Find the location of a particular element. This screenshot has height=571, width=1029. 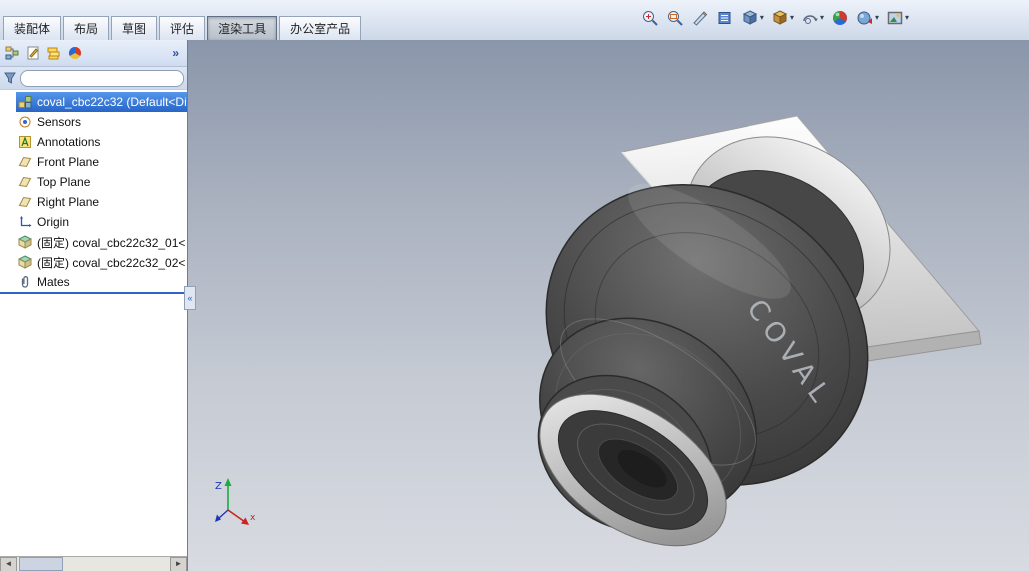

tree-item-assembly-root: coval_cbc22c32 (Default<Dis is located at coordinates (101, 102).